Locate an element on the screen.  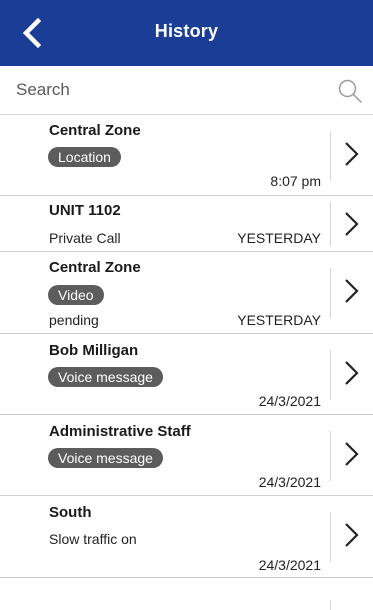
search-bar is located at coordinates (186, 90).